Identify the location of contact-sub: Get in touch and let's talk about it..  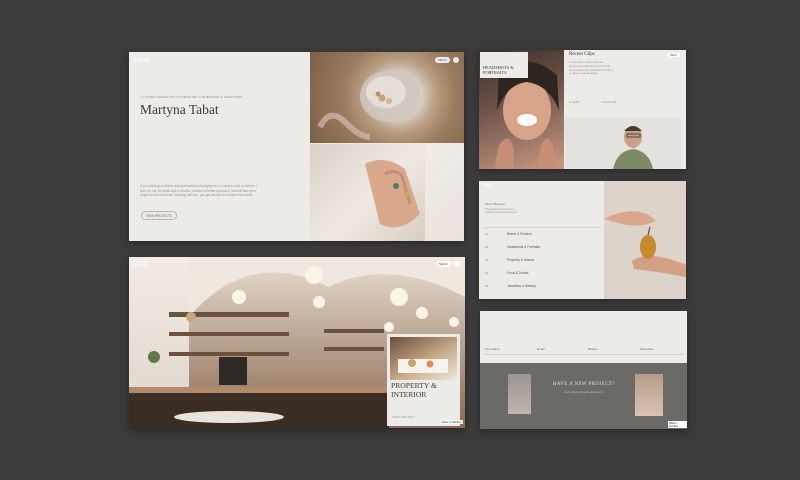
(584, 392).